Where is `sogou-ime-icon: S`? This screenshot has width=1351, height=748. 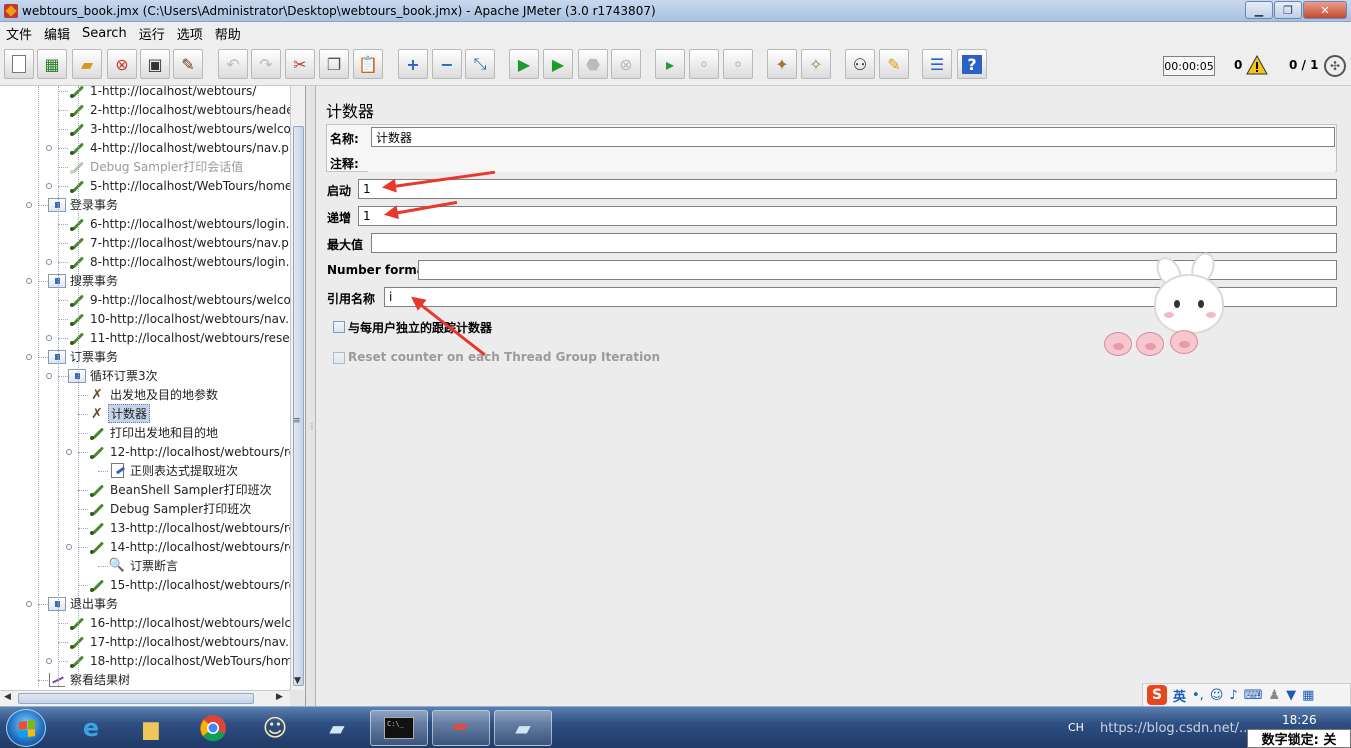 sogou-ime-icon: S is located at coordinates (1157, 695).